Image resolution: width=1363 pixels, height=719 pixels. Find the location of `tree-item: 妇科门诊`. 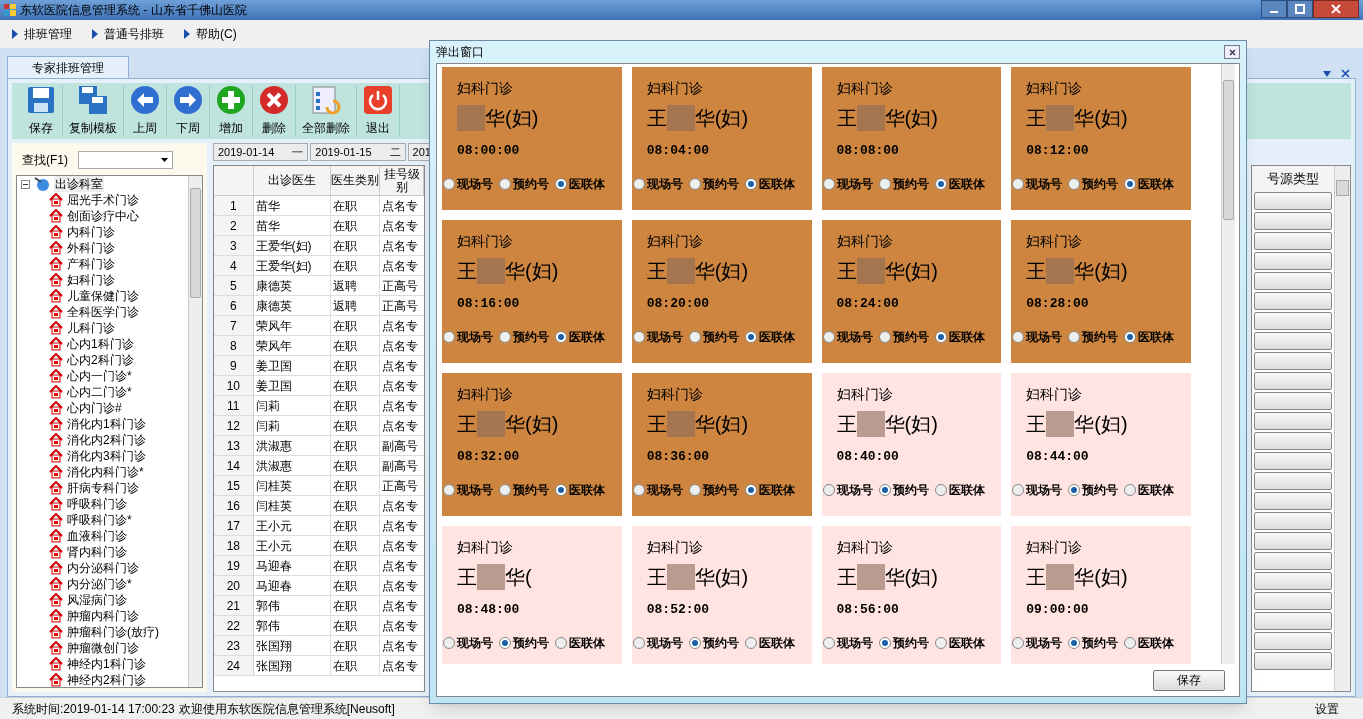

tree-item: 妇科门诊 is located at coordinates (91, 280).